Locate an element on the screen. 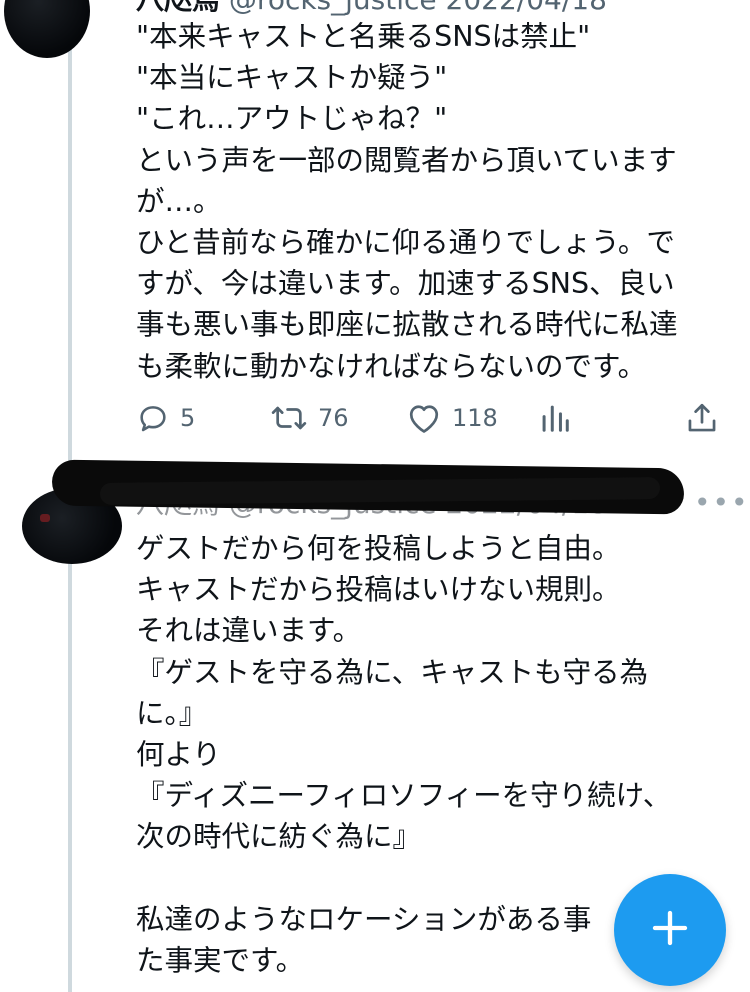 The image size is (750, 992). compose-button is located at coordinates (670, 930).